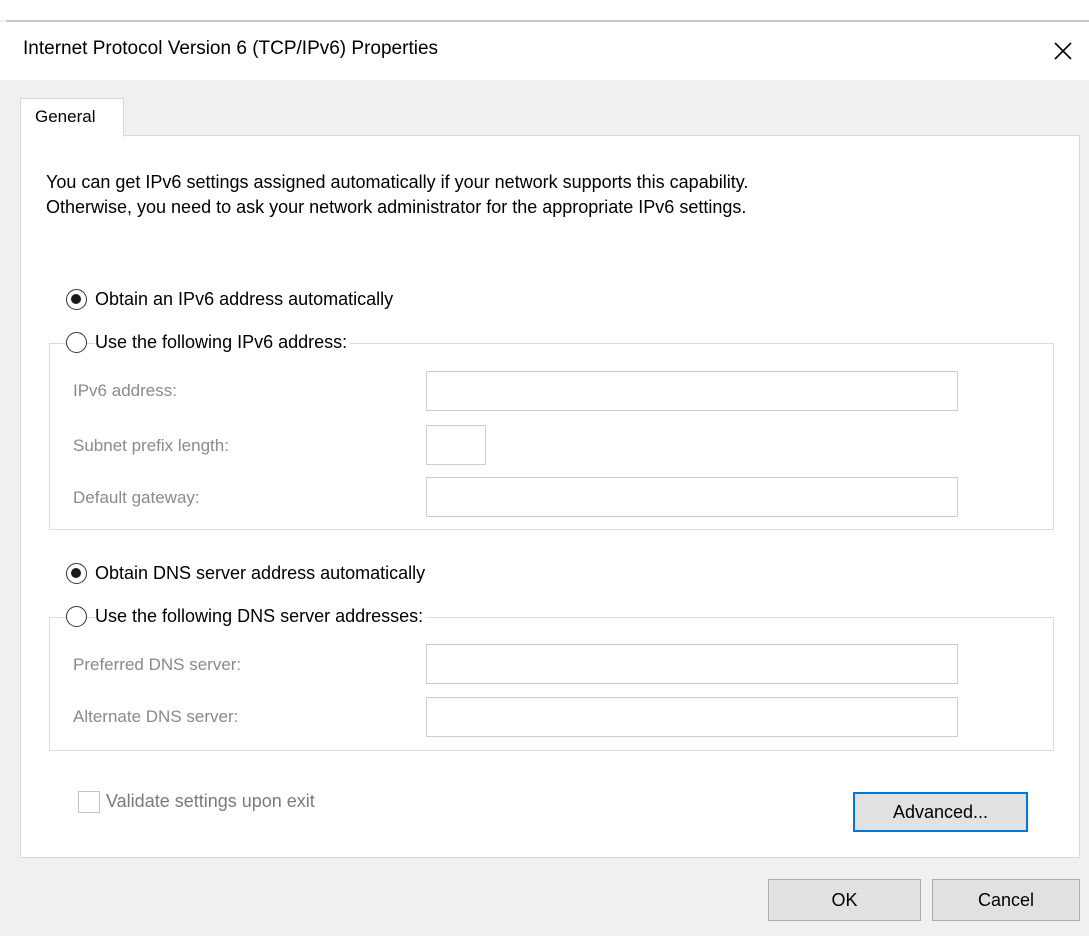 This screenshot has width=1089, height=936. Describe the element at coordinates (136, 497) in the screenshot. I see `default-gateway-label: Default gateway:` at that location.